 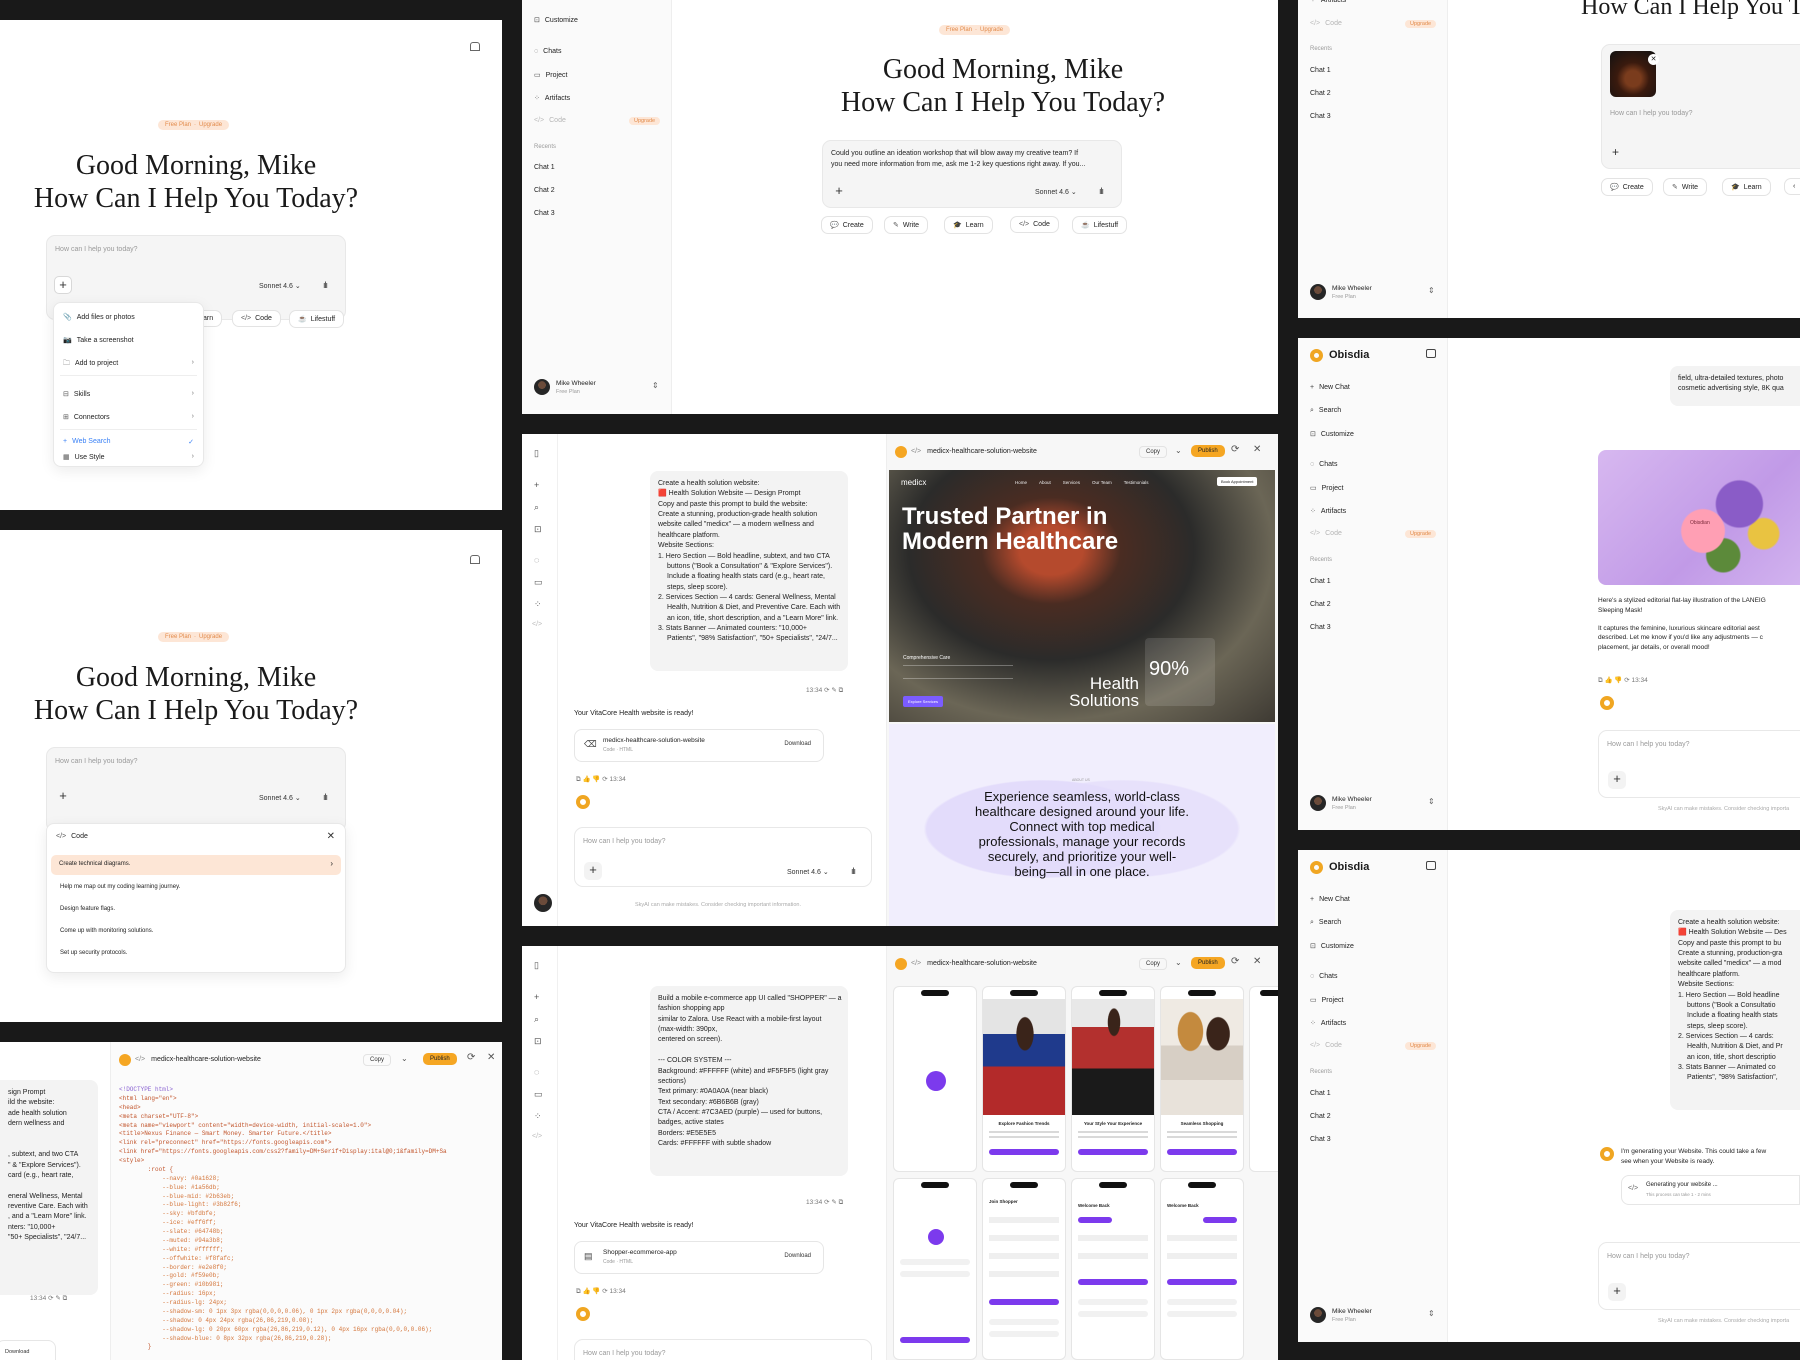 What do you see at coordinates (543, 903) in the screenshot?
I see `avatar` at bounding box center [543, 903].